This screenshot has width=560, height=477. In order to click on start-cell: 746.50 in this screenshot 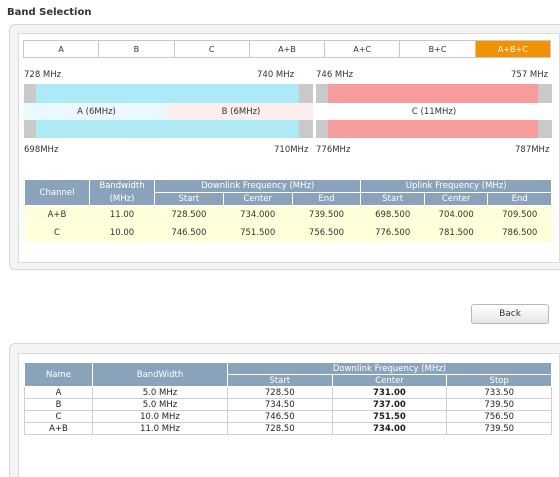, I will do `click(280, 416)`.